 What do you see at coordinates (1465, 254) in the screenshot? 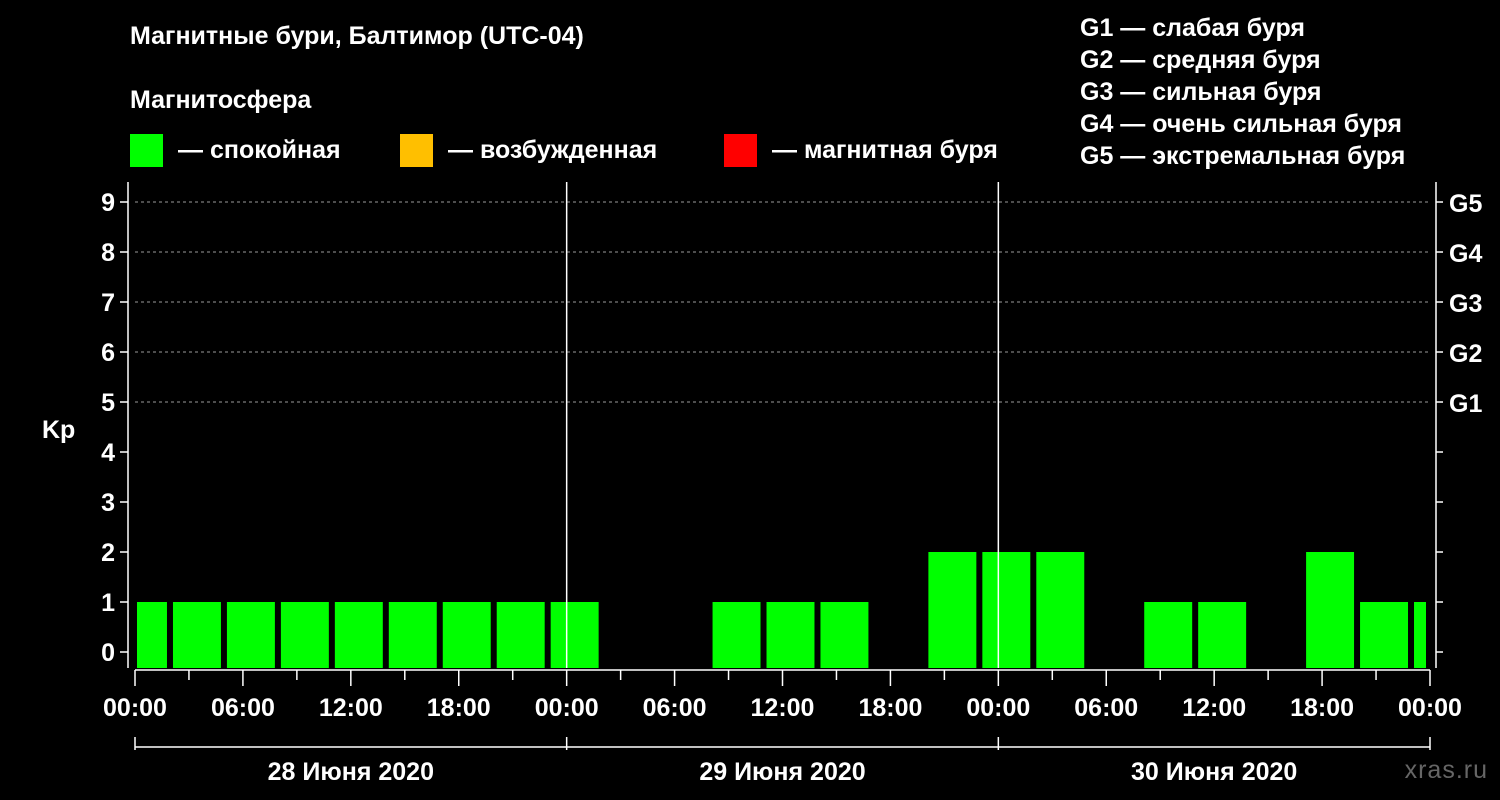
I see `g-label-g4: G4` at bounding box center [1465, 254].